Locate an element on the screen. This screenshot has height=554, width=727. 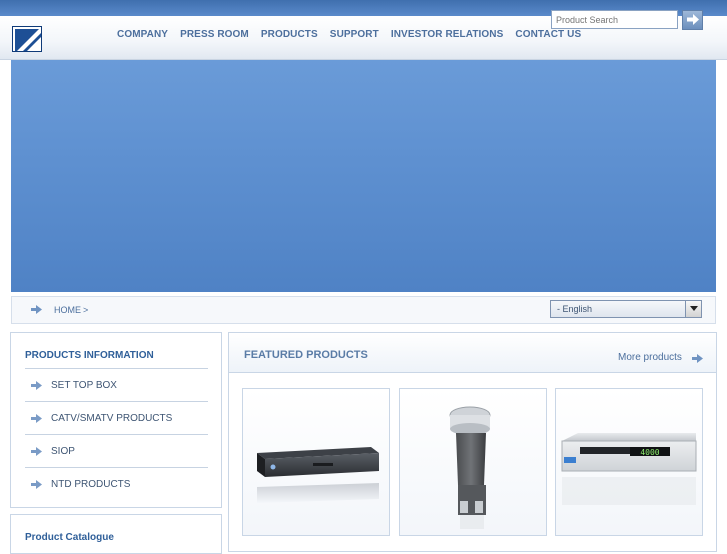
sidebar-item-set-top-box: SET TOP BOX is located at coordinates (116, 384).